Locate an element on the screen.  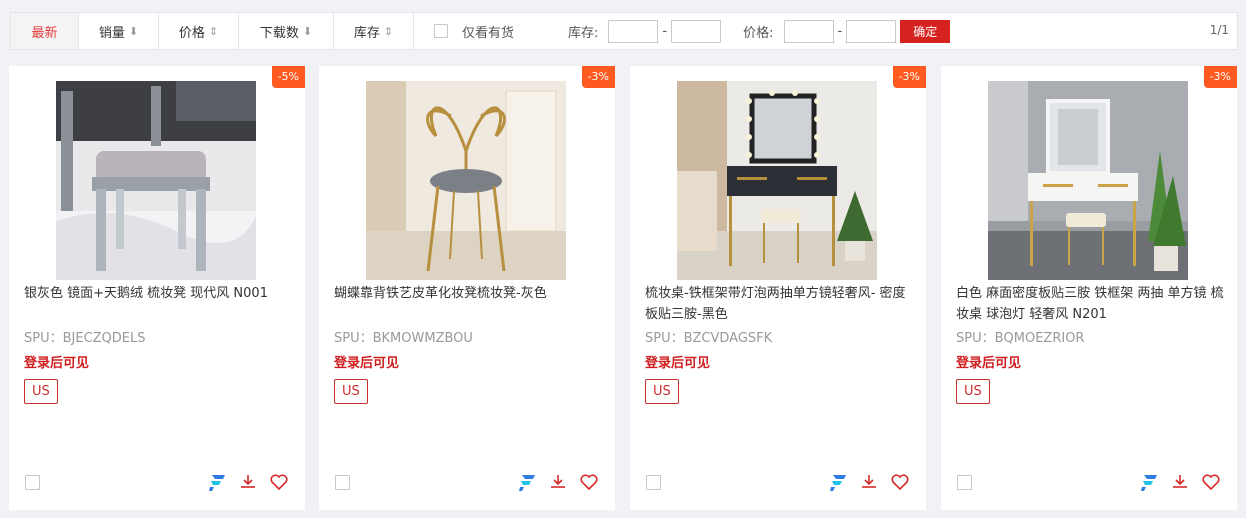
sort-tab-label: 价格 is located at coordinates (191, 33).